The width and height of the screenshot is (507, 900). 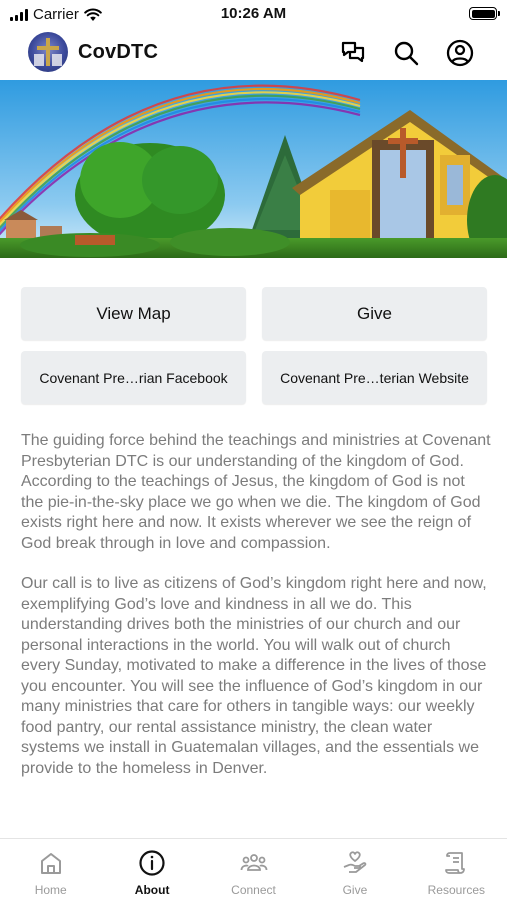 I want to click on tab-give: Give, so click(x=354, y=869).